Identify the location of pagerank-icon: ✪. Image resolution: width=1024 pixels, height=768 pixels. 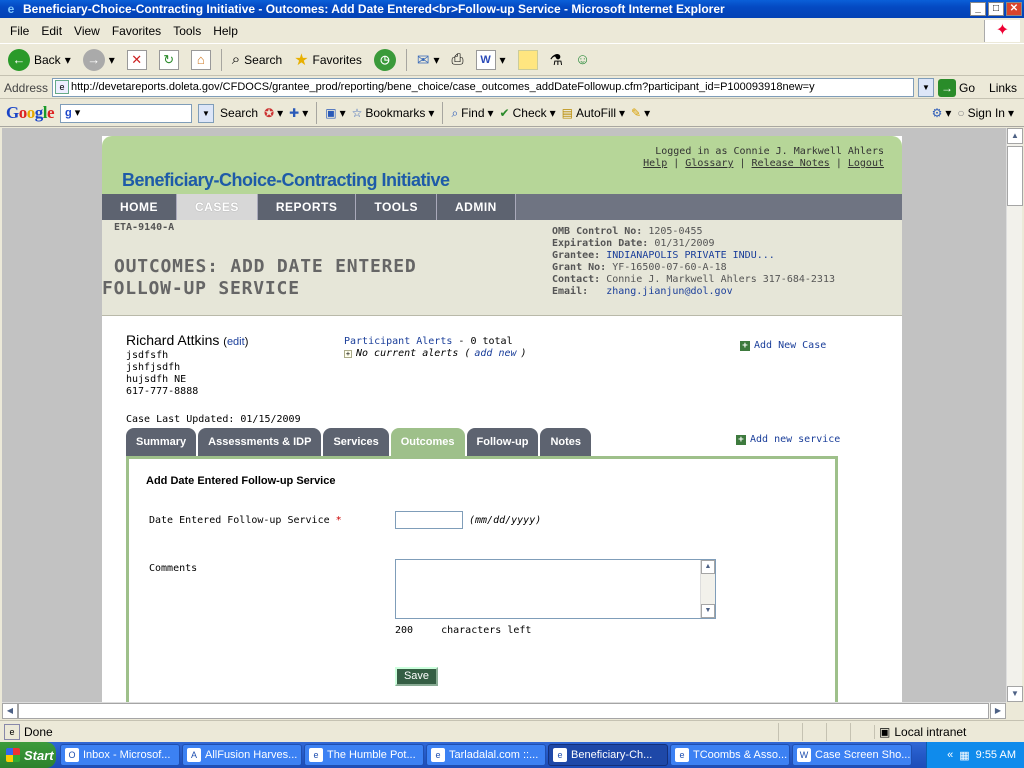
(269, 113).